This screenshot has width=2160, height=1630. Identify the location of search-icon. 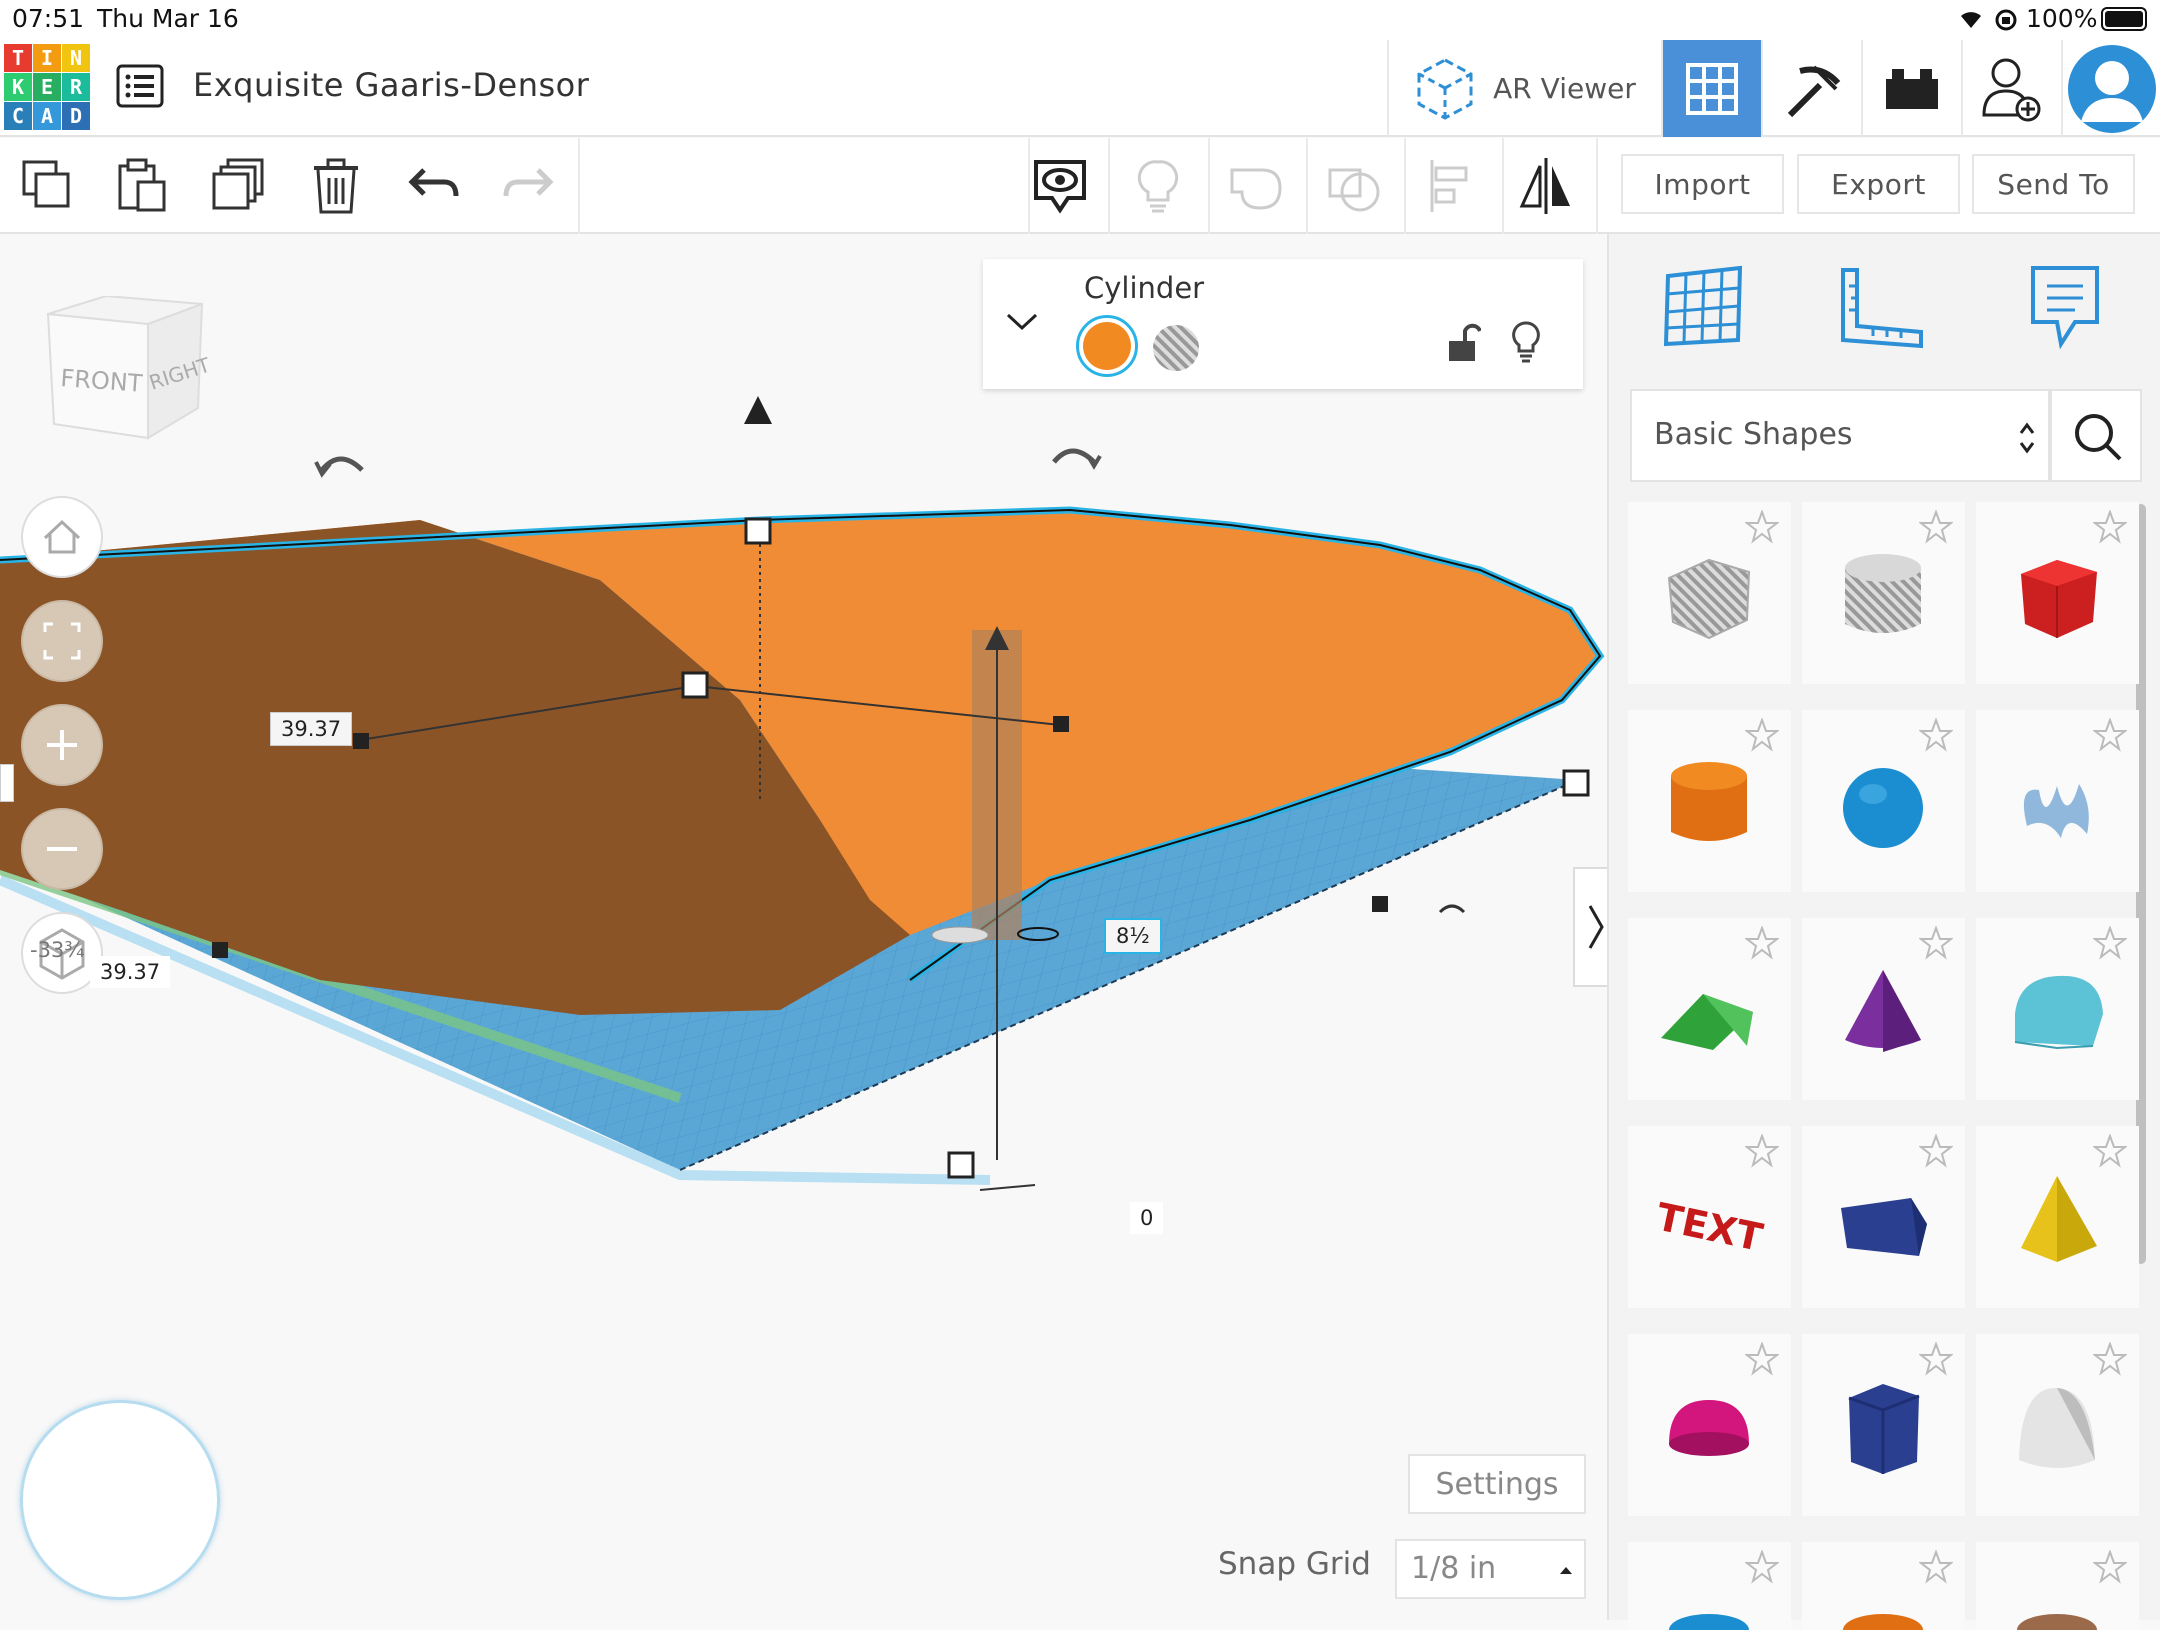
(2098, 437).